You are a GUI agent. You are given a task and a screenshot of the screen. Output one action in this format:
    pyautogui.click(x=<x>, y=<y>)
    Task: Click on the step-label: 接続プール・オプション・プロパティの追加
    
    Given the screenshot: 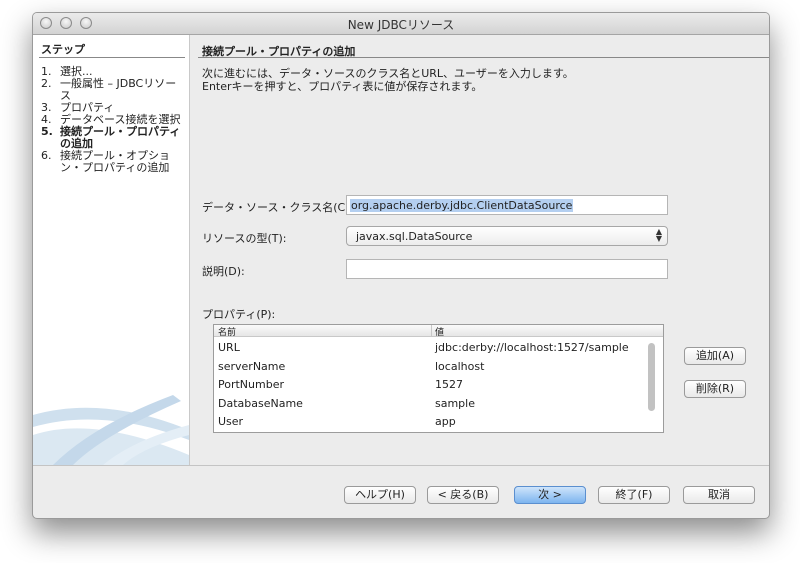 What is the action you would take?
    pyautogui.click(x=115, y=161)
    